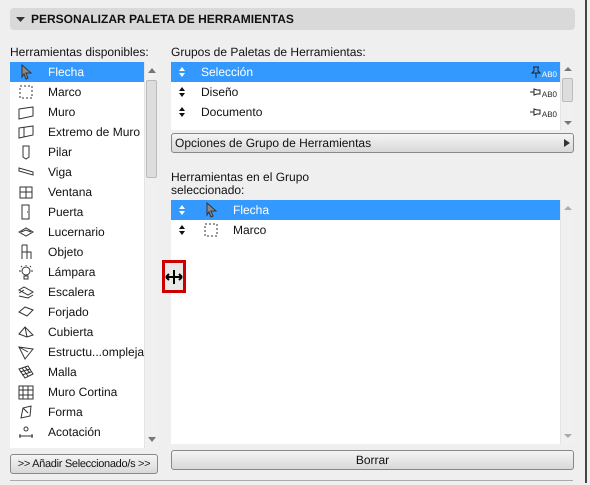 Image resolution: width=590 pixels, height=485 pixels. I want to click on list-item: Ventana, so click(77, 192).